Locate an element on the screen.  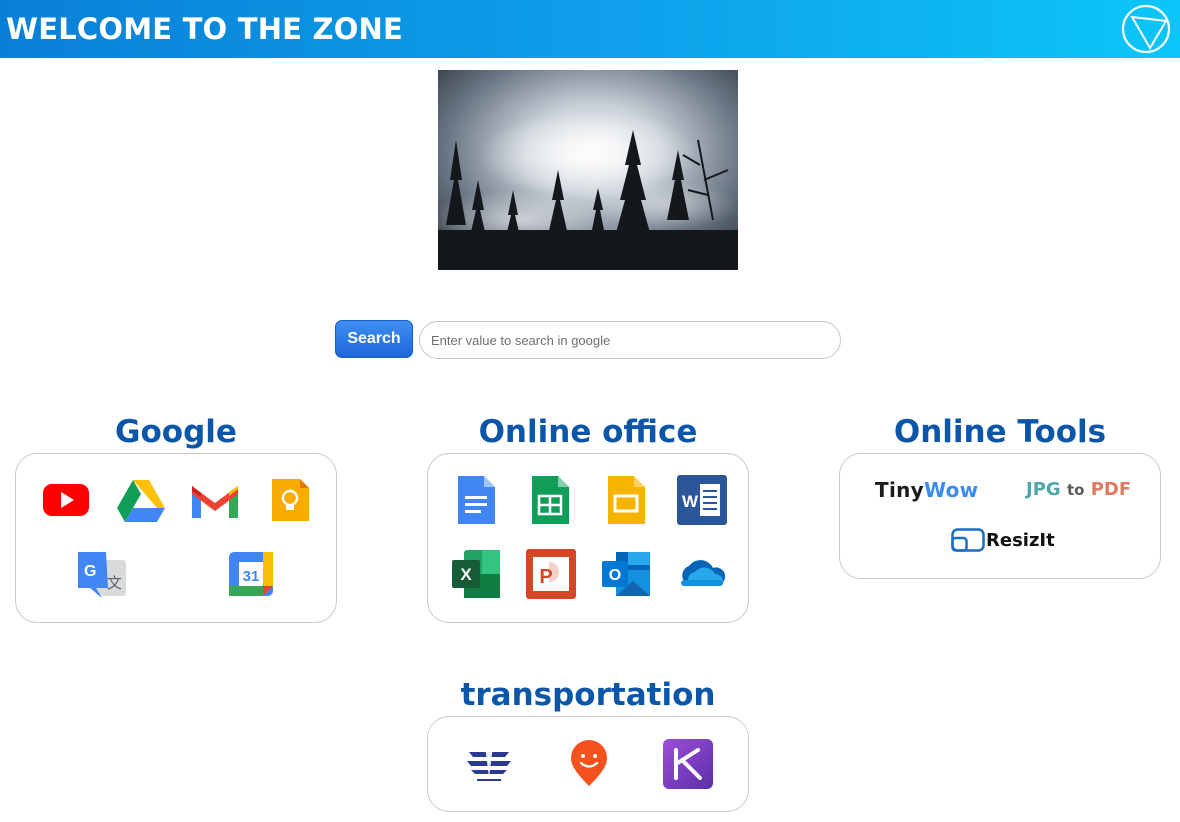
google-docs-icon is located at coordinates (476, 500).